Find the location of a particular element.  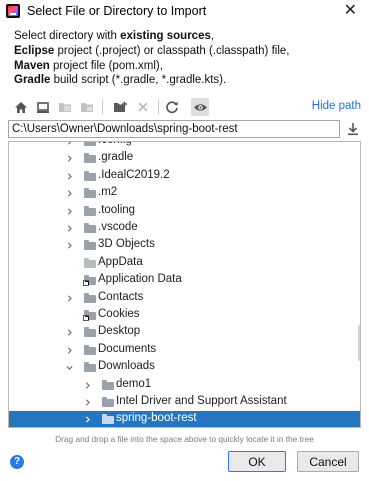

tree-item-label: Desktop is located at coordinates (119, 331).